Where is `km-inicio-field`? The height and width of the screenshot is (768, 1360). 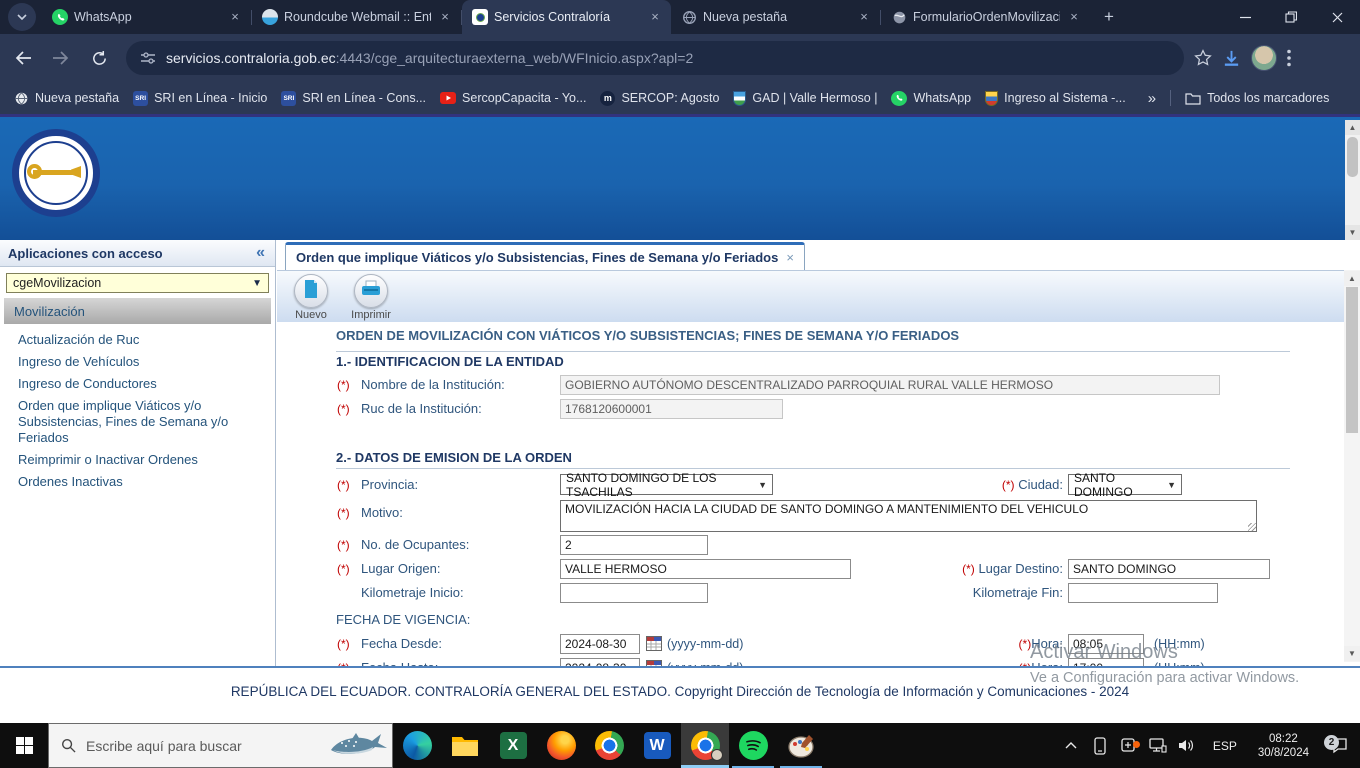
km-inicio-field is located at coordinates (634, 593).